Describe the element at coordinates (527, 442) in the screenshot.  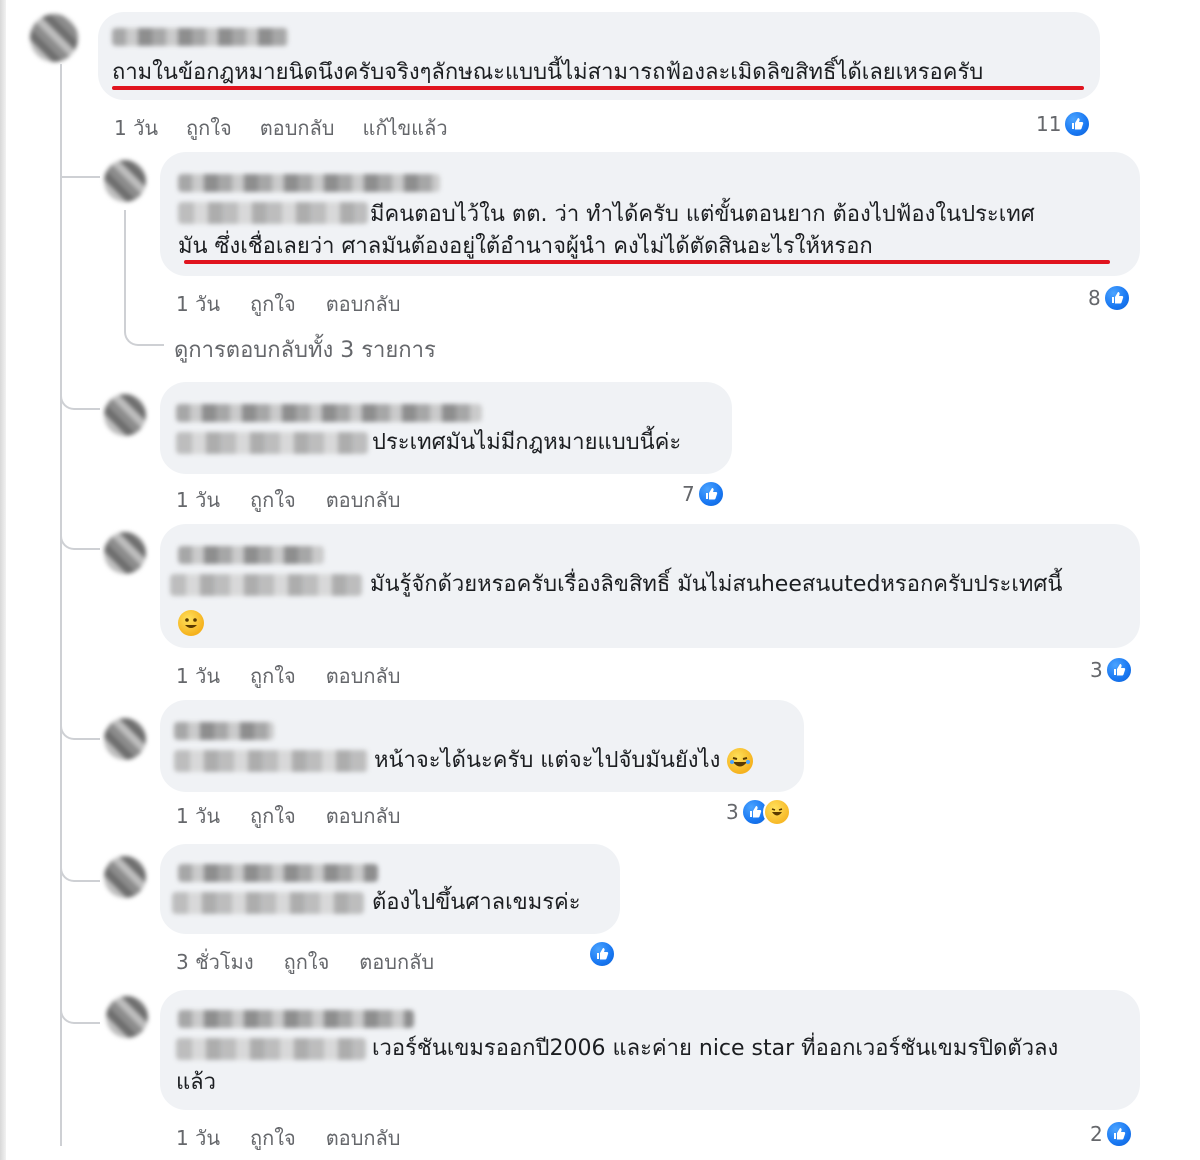
I see `comment-text: ประเทศมันไม่มีกฎหมายแบบนี้ค่ะ` at that location.